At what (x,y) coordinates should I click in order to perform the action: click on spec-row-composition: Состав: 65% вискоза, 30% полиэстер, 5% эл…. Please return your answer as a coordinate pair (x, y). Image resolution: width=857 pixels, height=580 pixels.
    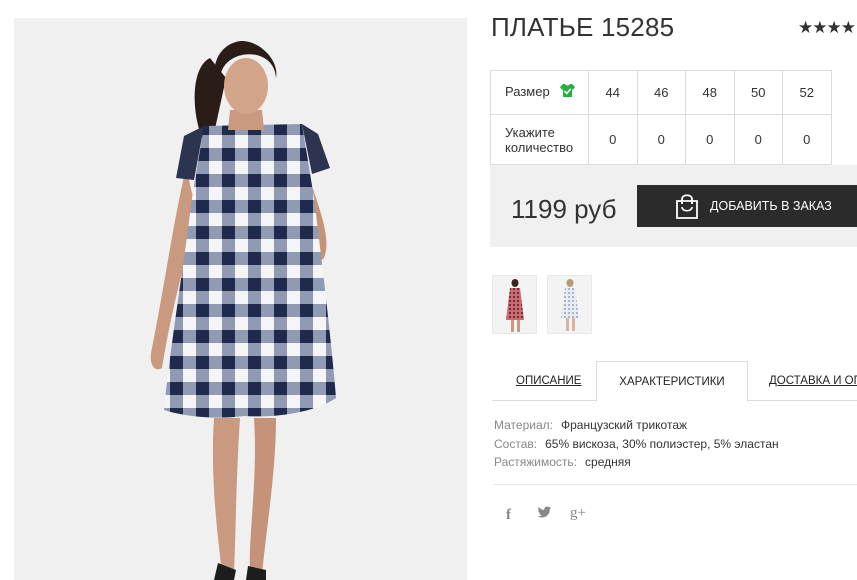
    Looking at the image, I should click on (636, 444).